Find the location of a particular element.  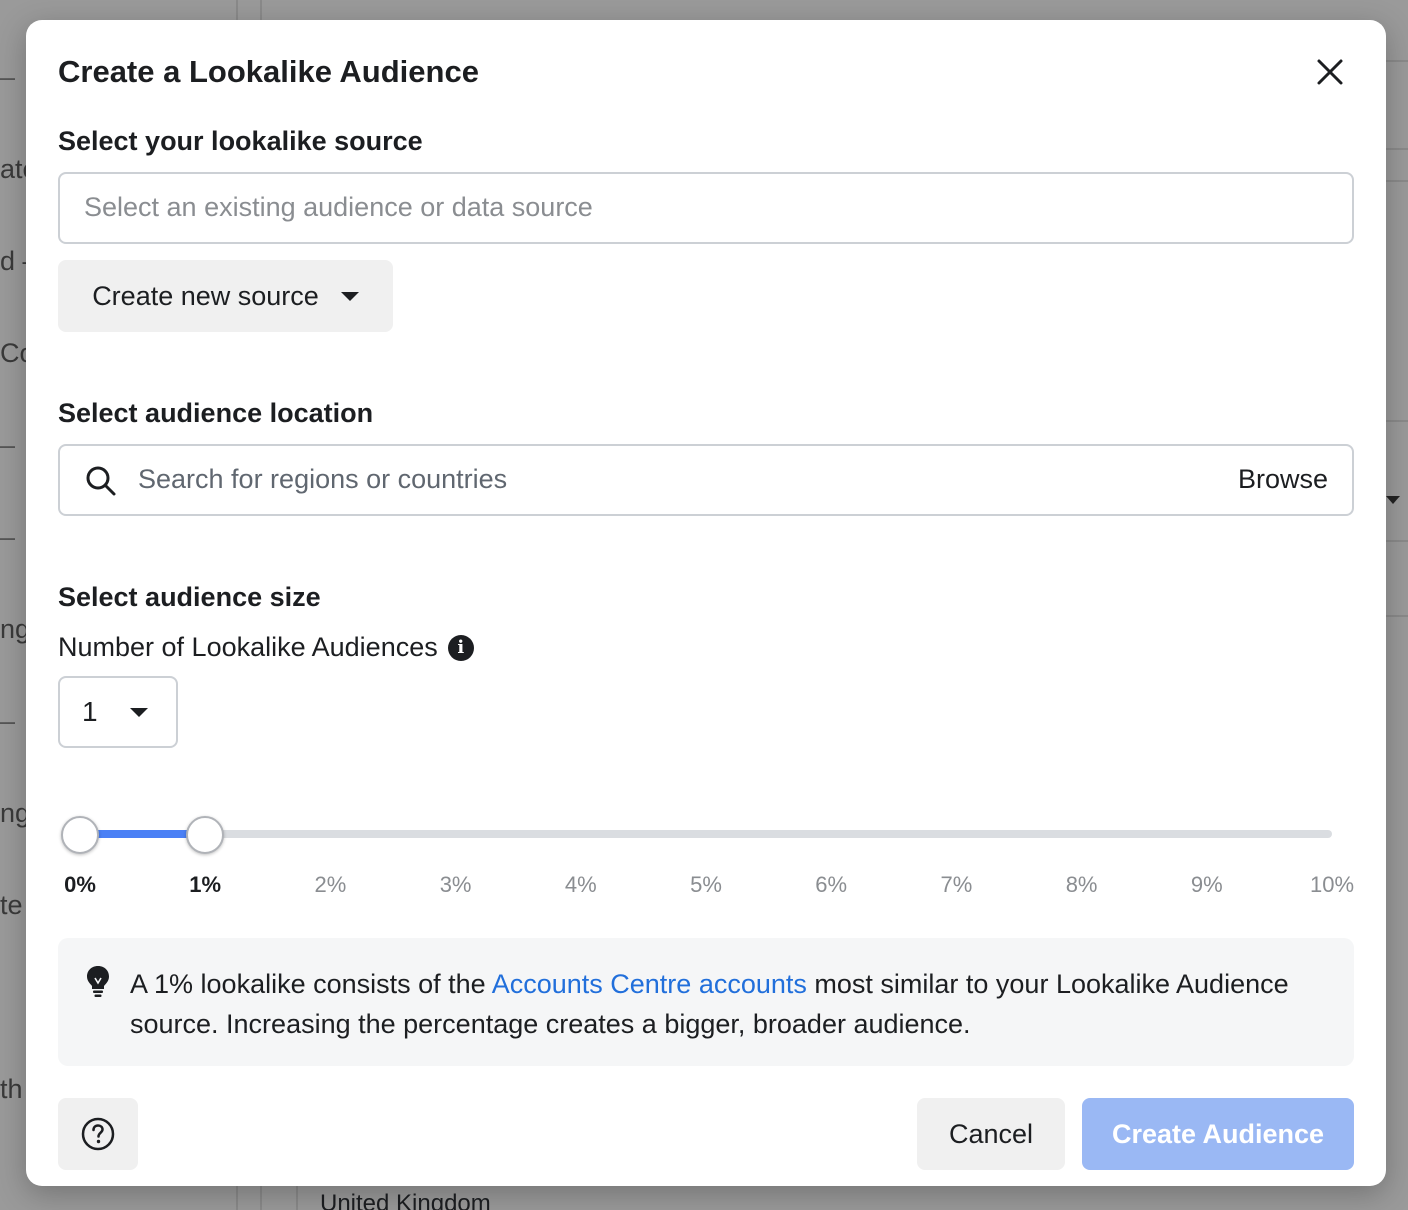

audience-count-value: 1 is located at coordinates (90, 711).